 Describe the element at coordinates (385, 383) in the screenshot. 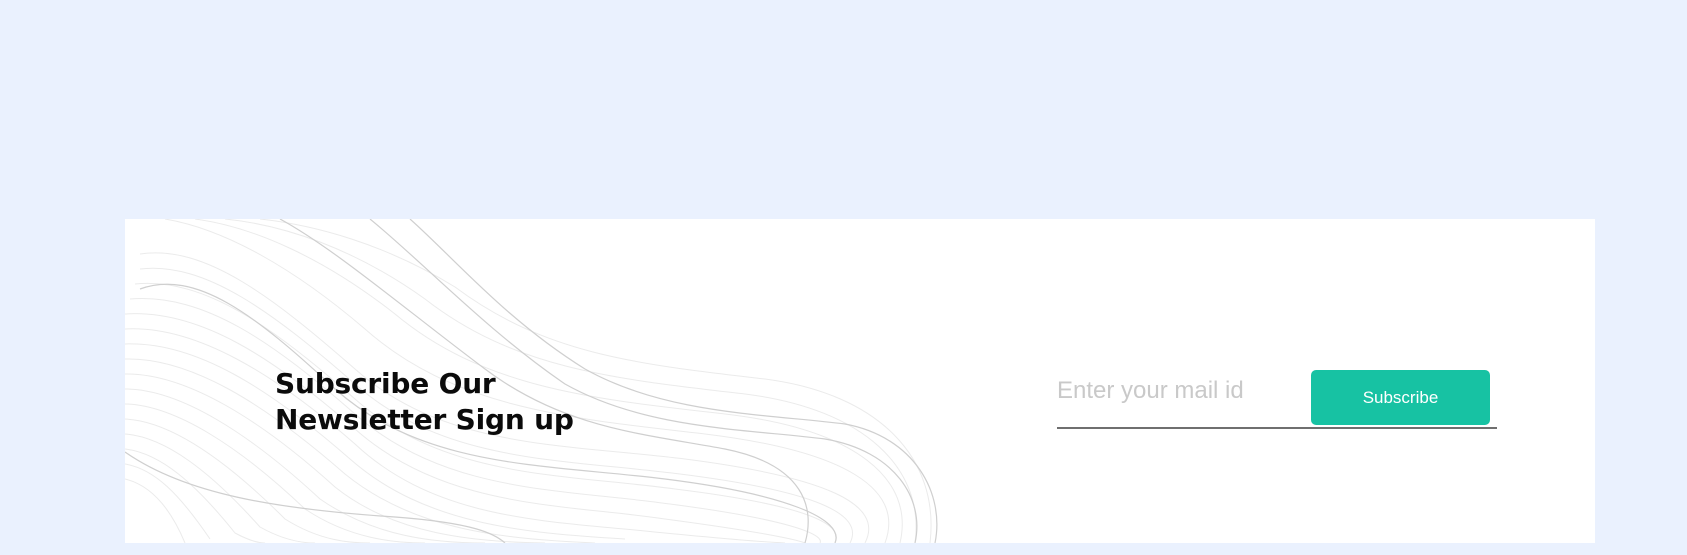

I see `newsletter-title-line-1: Subscribe Our` at that location.